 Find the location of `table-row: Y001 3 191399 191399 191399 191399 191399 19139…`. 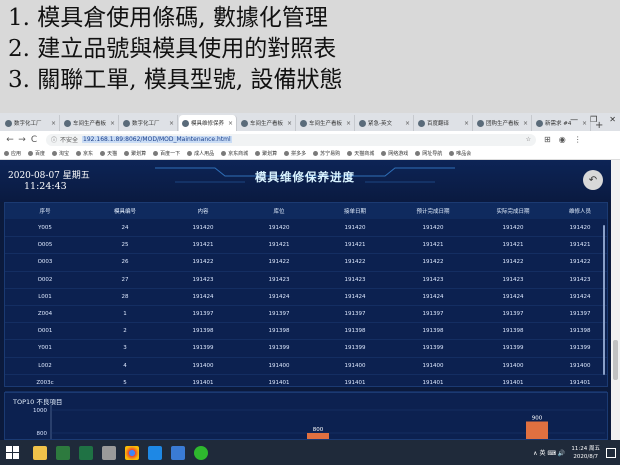

table-row: Y001 3 191399 191399 191399 191399 191399 19139… is located at coordinates (306, 349).